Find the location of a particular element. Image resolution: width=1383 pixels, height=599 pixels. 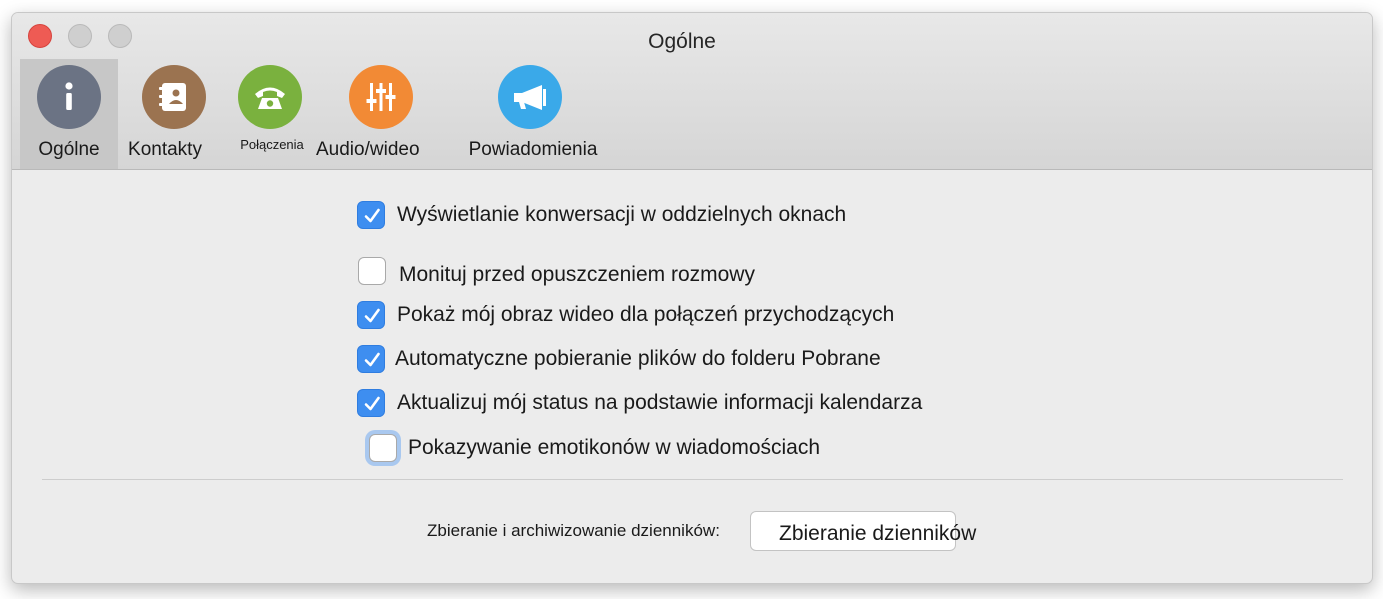

tab-contacts: Kontakty is located at coordinates (165, 114).